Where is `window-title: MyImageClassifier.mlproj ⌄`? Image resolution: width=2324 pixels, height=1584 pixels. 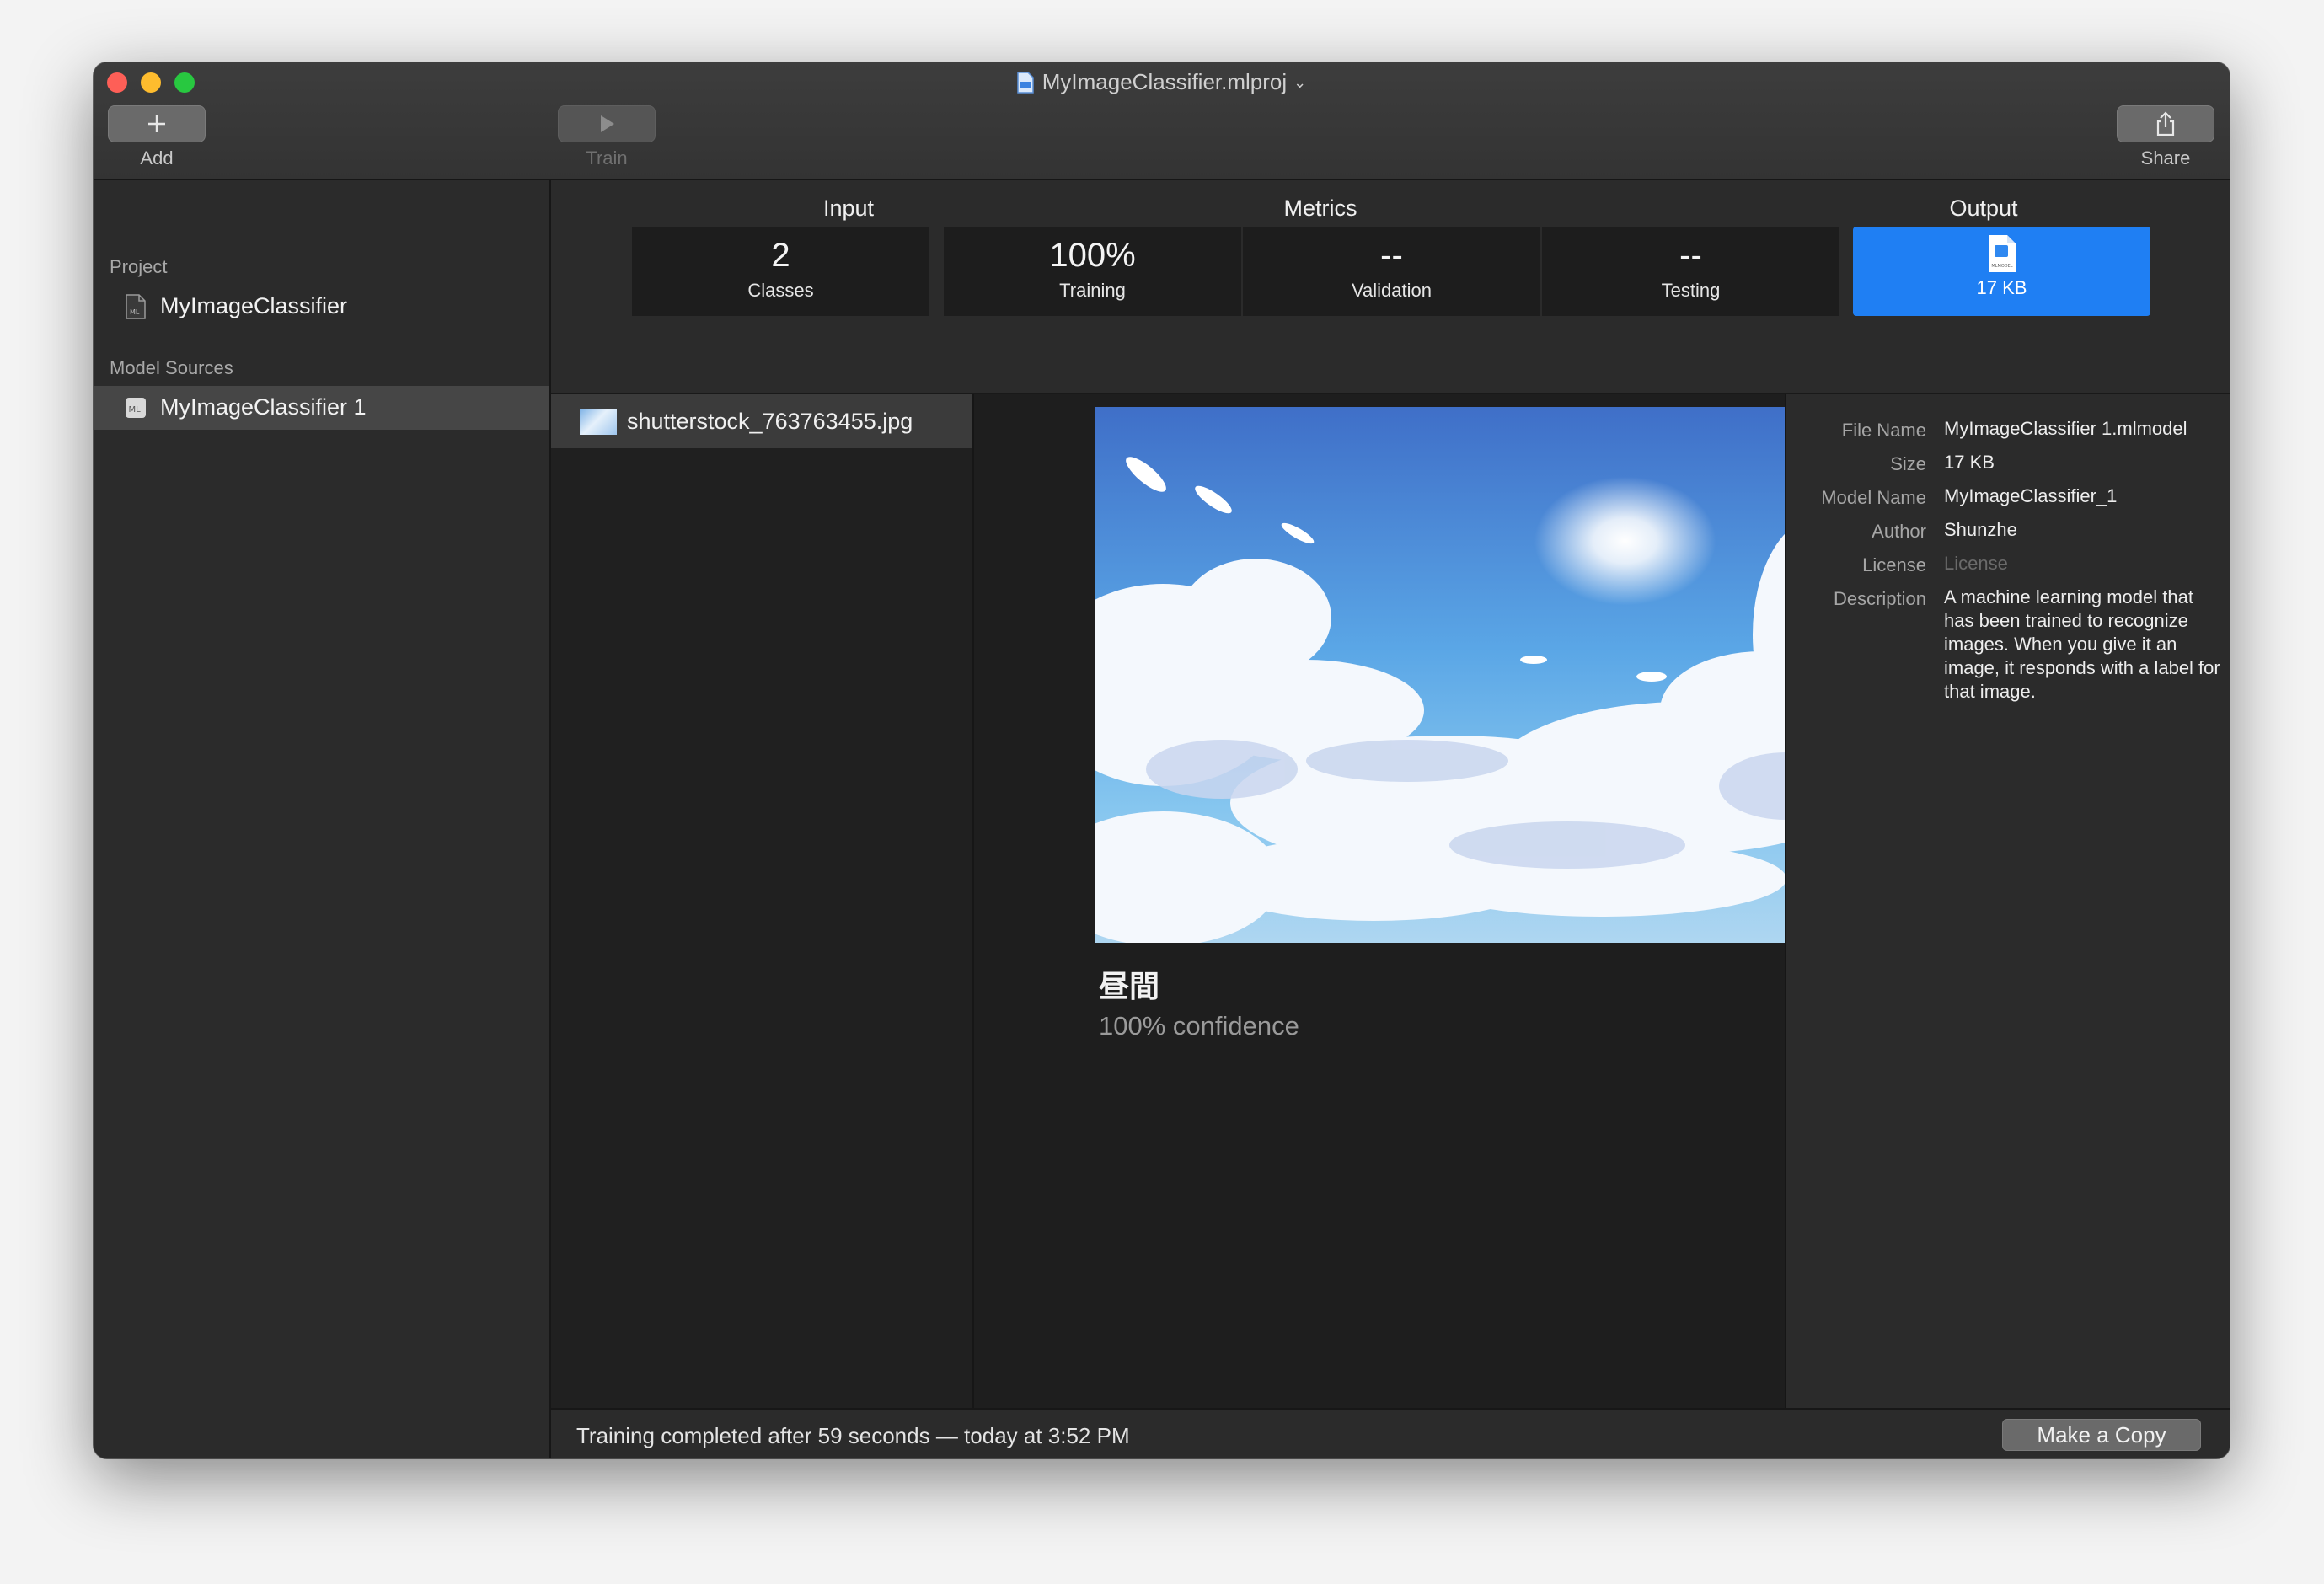
window-title: MyImageClassifier.mlproj ⌄ is located at coordinates (1162, 82).